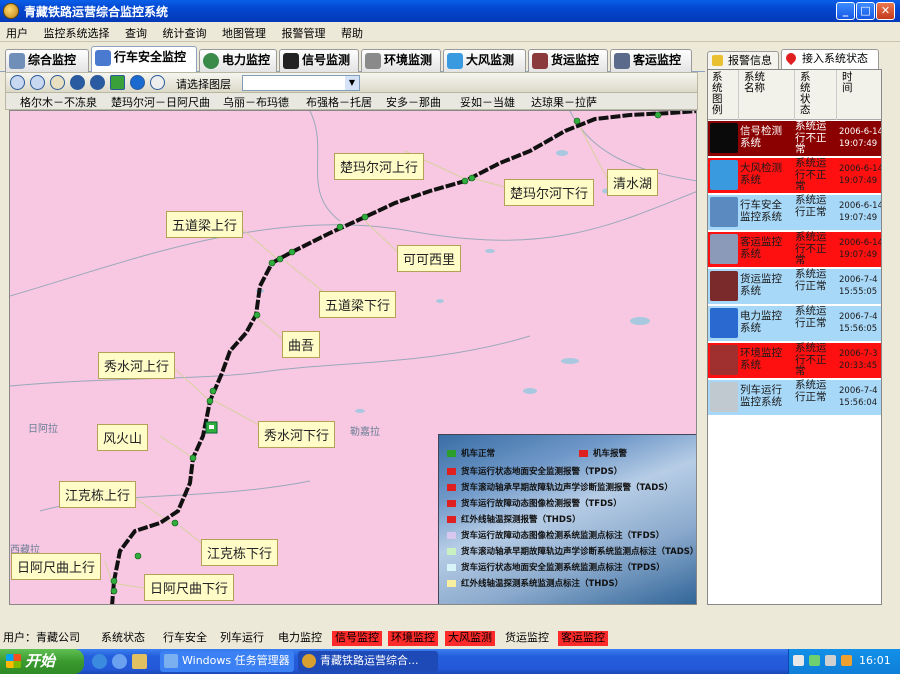 The height and width of the screenshot is (674, 900). What do you see at coordinates (137, 82) in the screenshot?
I see `info-icon` at bounding box center [137, 82].